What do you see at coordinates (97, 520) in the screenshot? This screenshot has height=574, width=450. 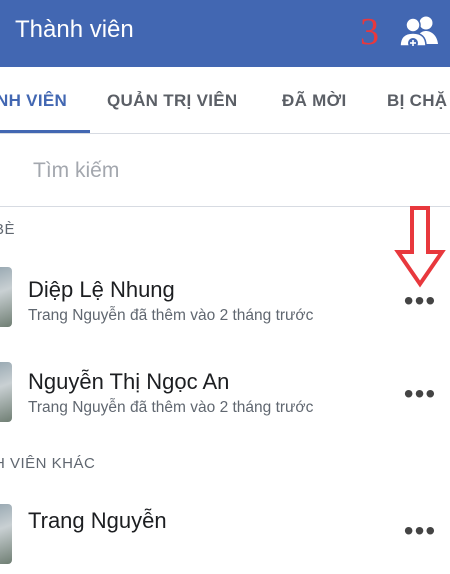 I see `member-name: Trang Nguyễn` at bounding box center [97, 520].